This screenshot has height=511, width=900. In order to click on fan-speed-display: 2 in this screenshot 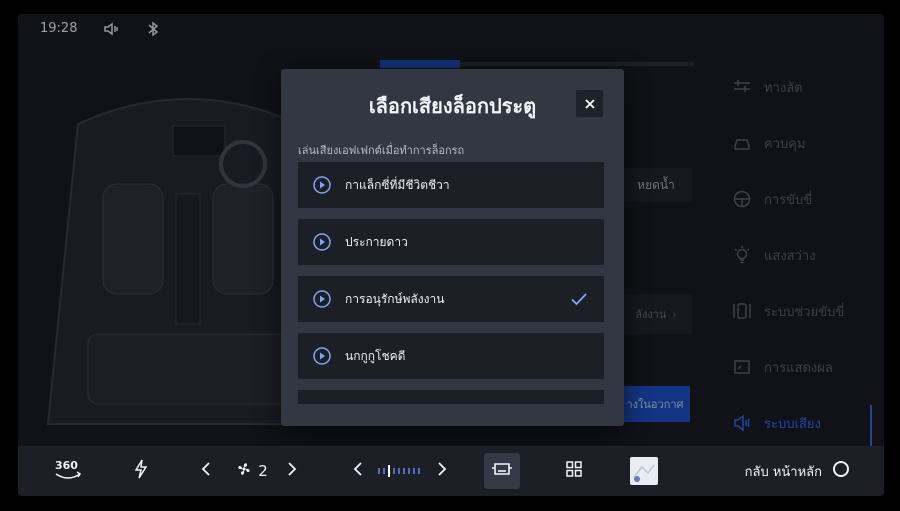, I will do `click(252, 471)`.